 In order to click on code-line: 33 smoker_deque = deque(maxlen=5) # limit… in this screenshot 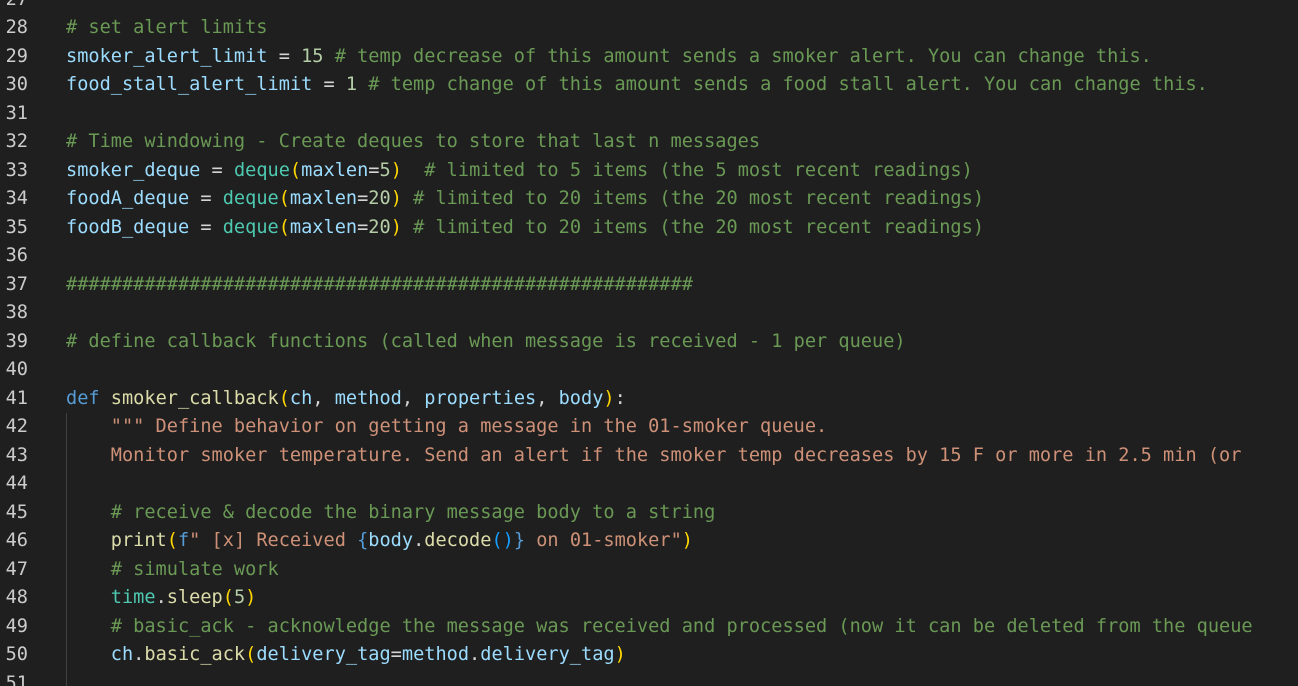, I will do `click(649, 171)`.